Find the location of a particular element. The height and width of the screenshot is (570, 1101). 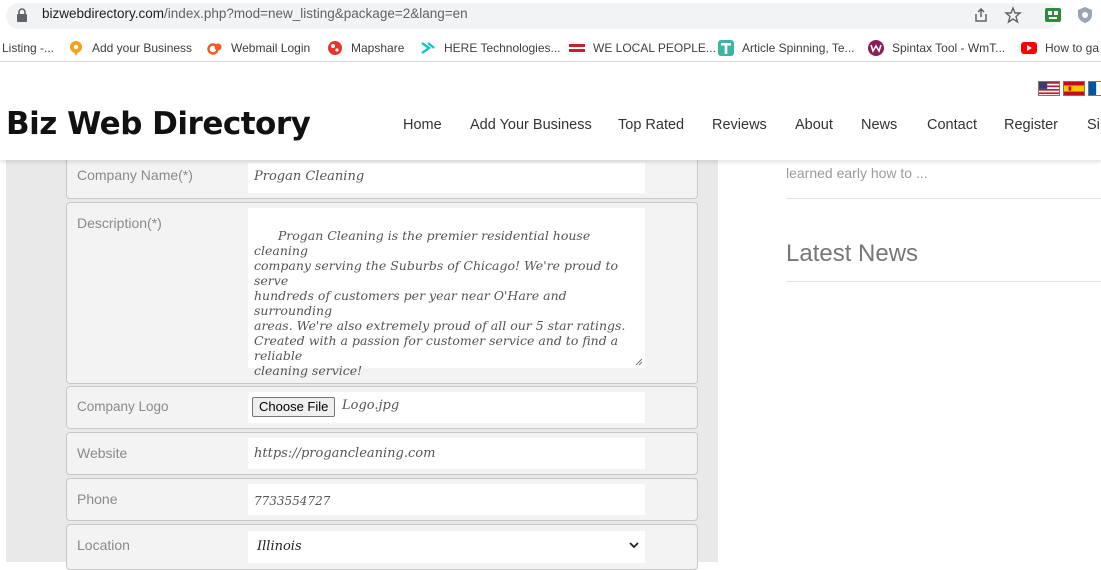

shield-extension-icon is located at coordinates (1085, 15).